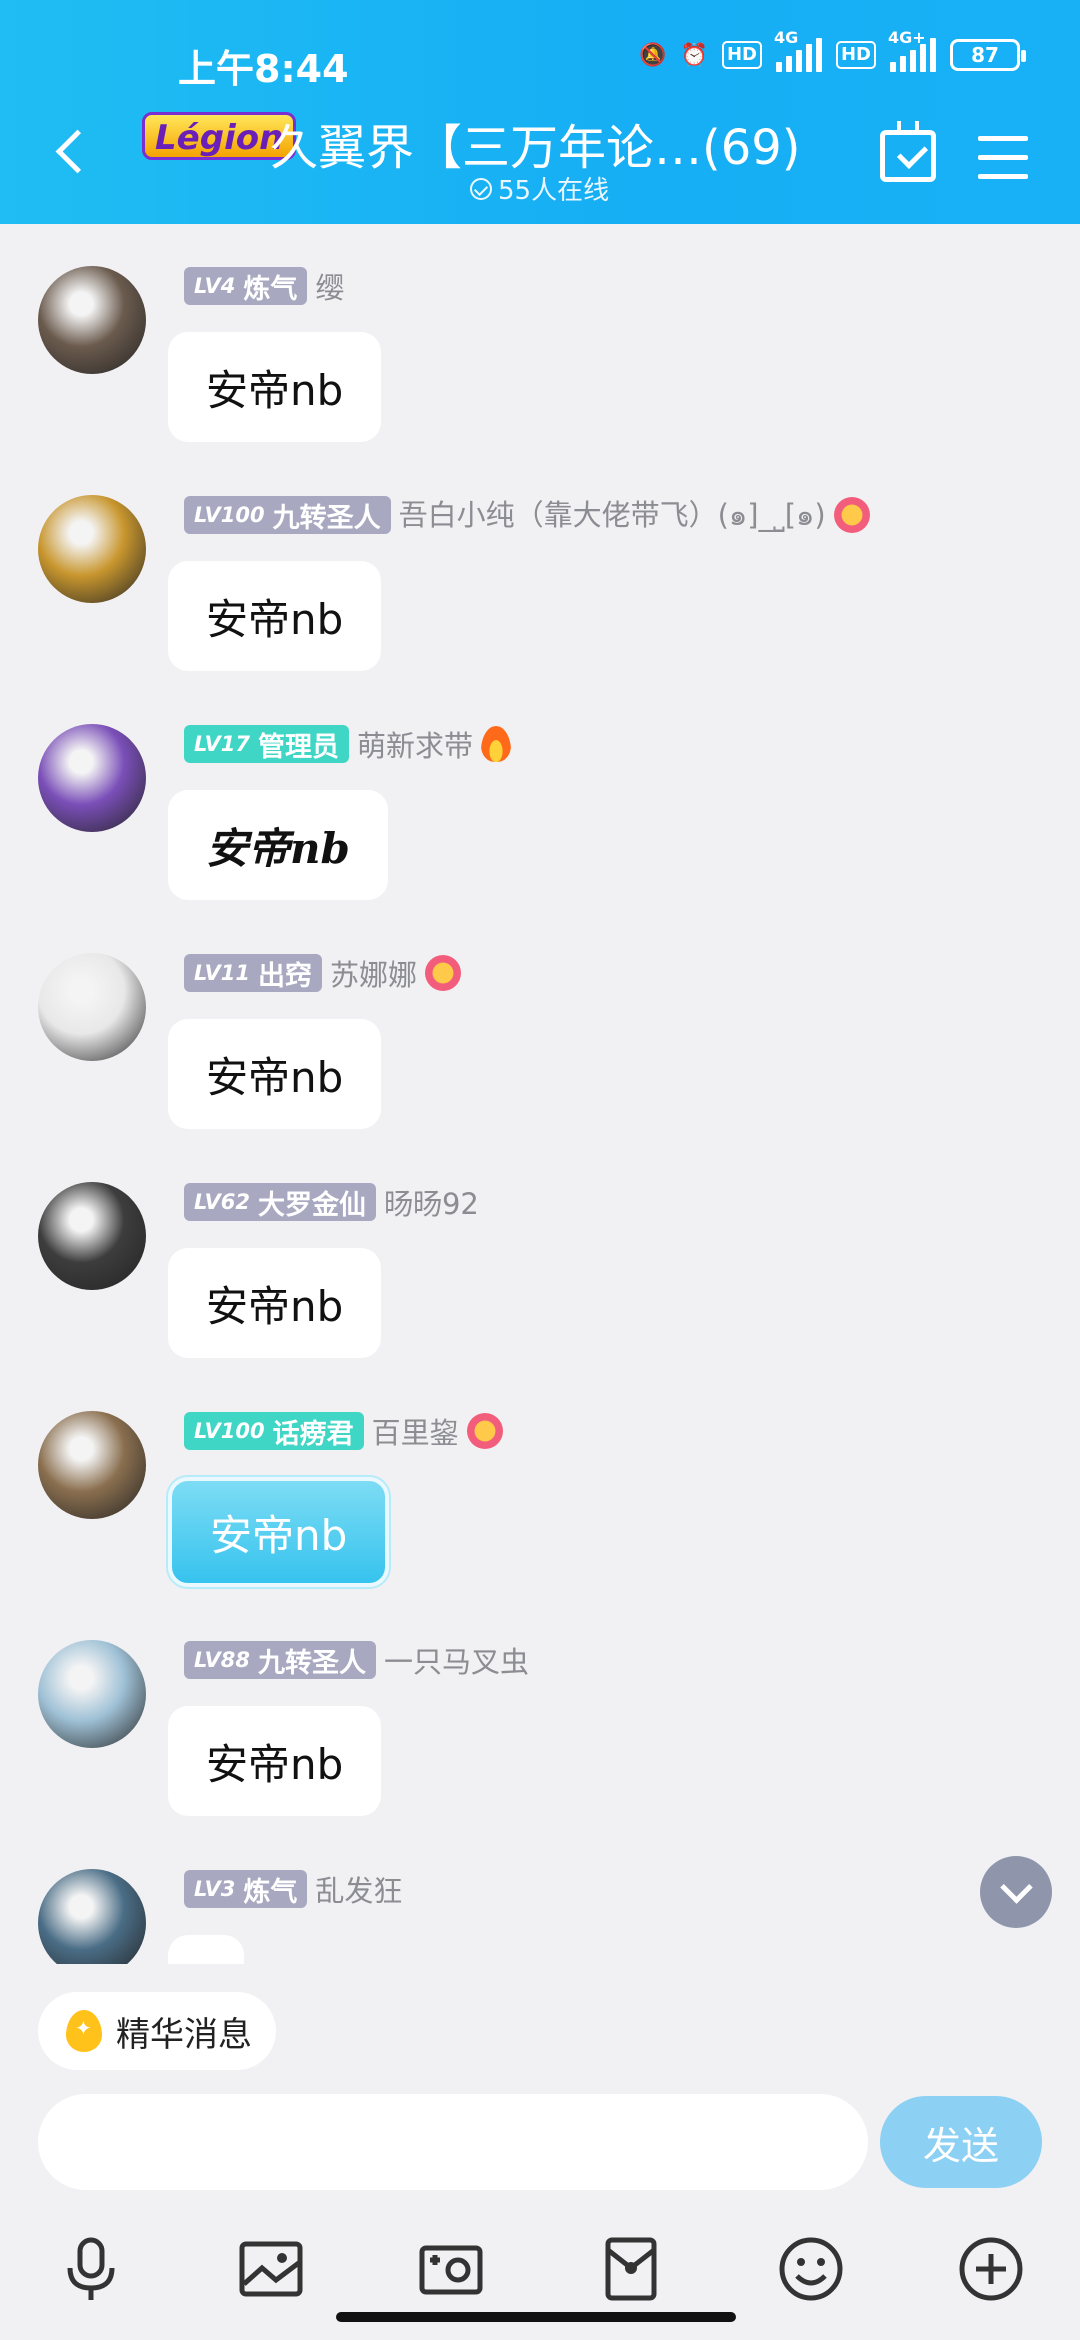  What do you see at coordinates (540, 1025) in the screenshot?
I see `message-row: LV11 出窍 苏娜娜安帝nb` at bounding box center [540, 1025].